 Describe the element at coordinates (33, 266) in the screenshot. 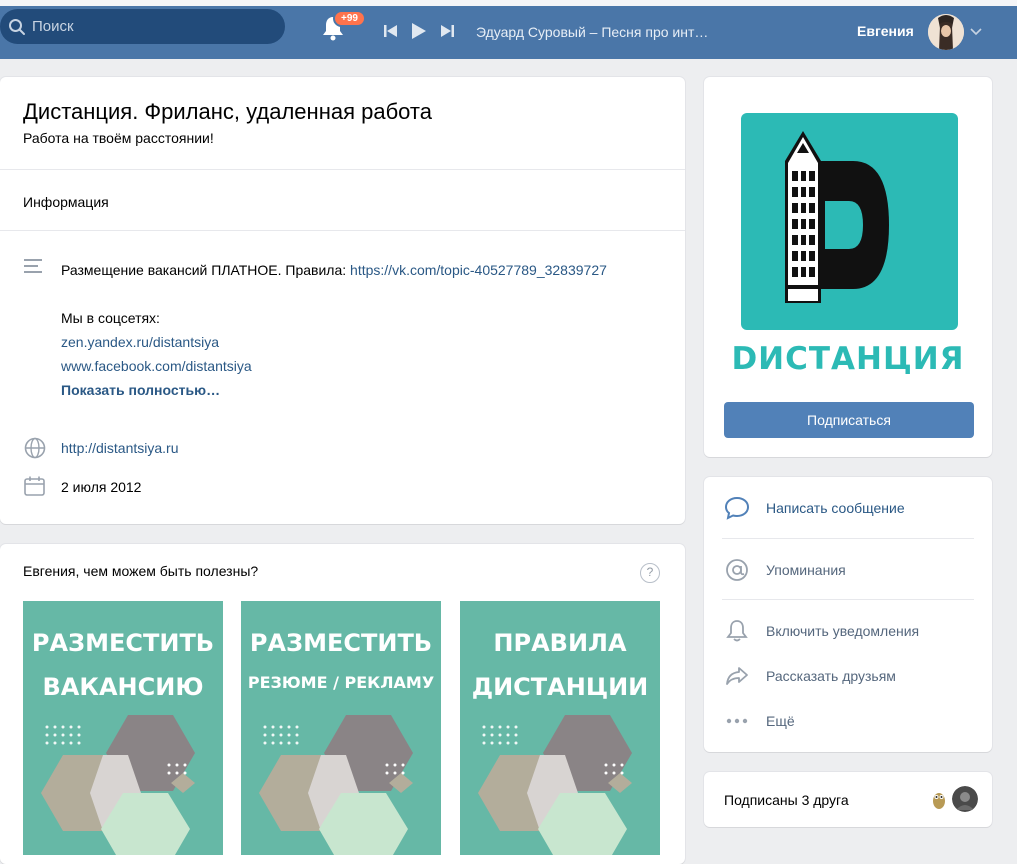

I see `description-icon` at that location.